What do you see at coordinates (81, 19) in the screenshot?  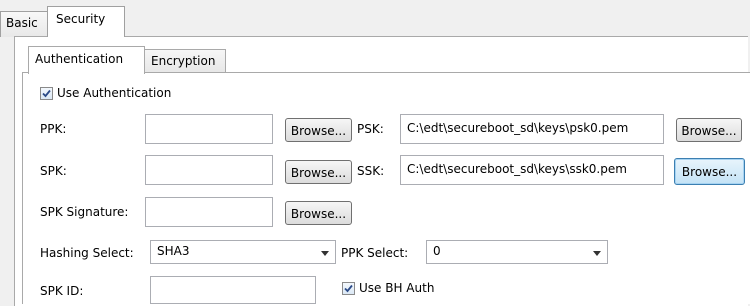 I see `tab-security-label: Security` at bounding box center [81, 19].